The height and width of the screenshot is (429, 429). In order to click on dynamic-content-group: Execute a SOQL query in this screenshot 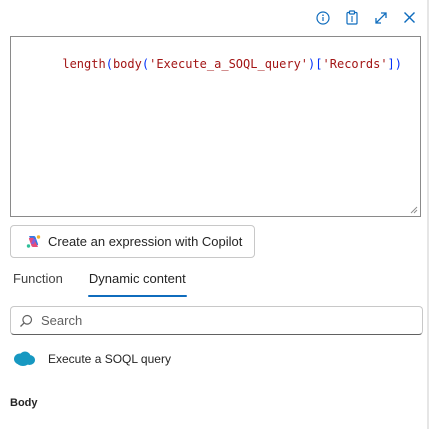, I will do `click(91, 358)`.